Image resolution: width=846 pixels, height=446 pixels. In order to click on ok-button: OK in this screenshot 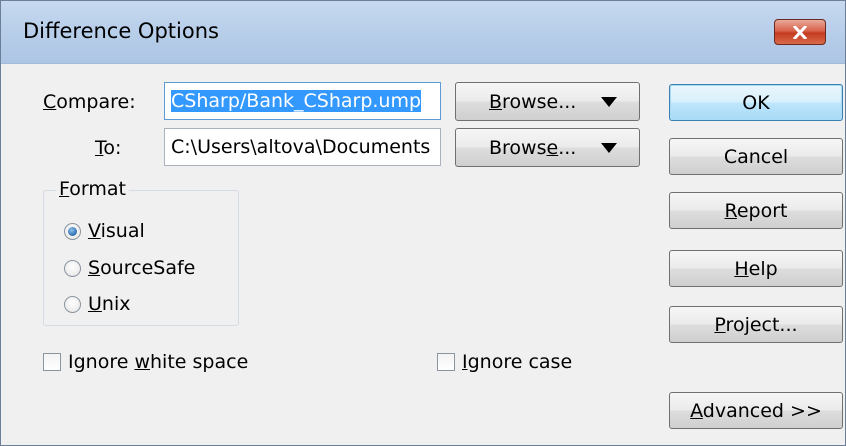, I will do `click(756, 102)`.